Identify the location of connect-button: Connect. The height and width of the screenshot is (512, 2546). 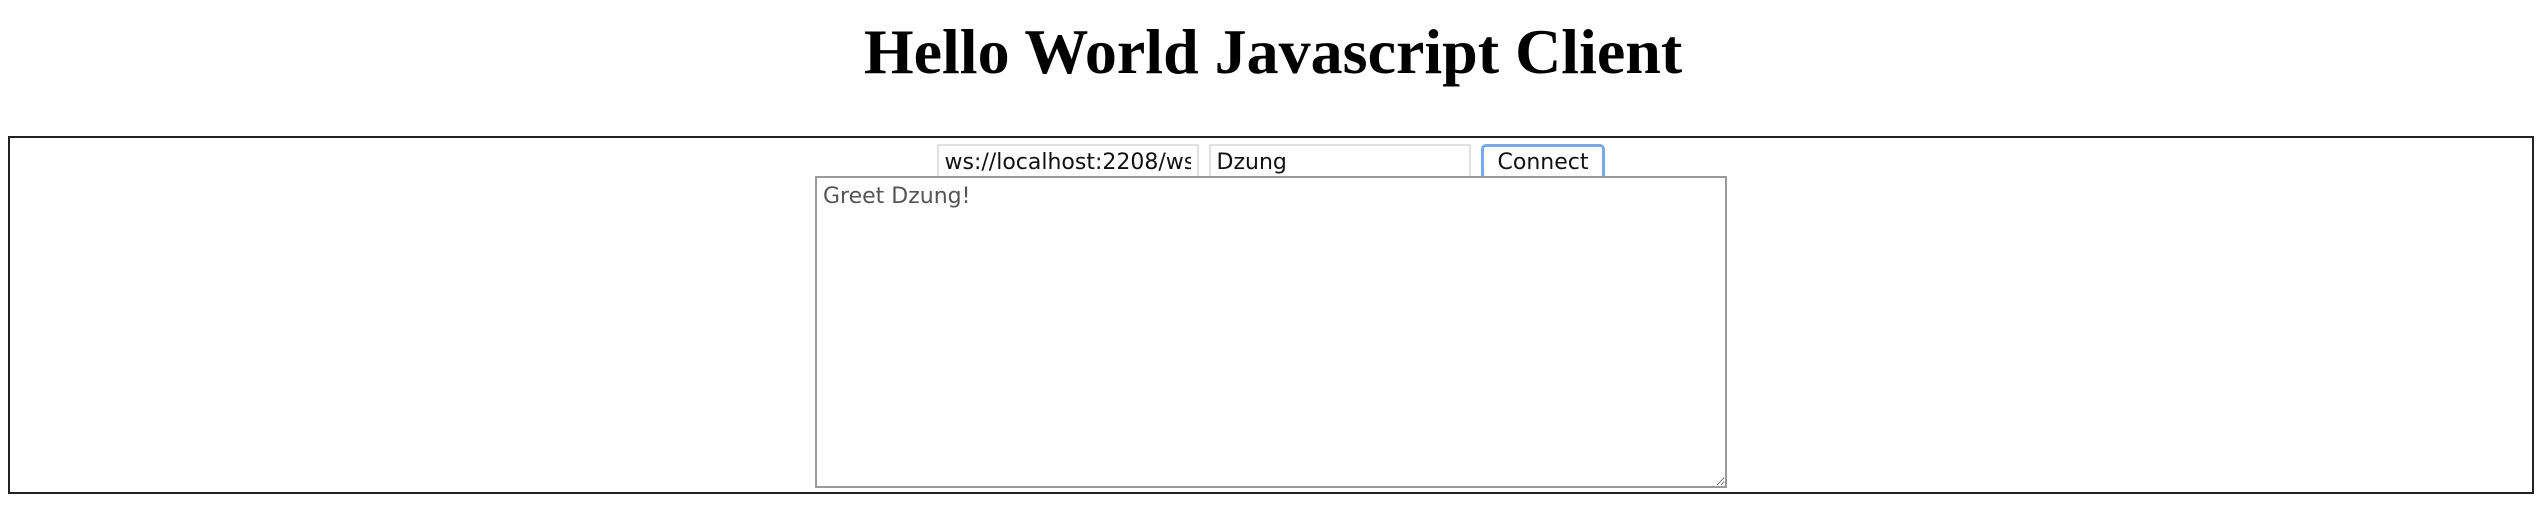
(1543, 162).